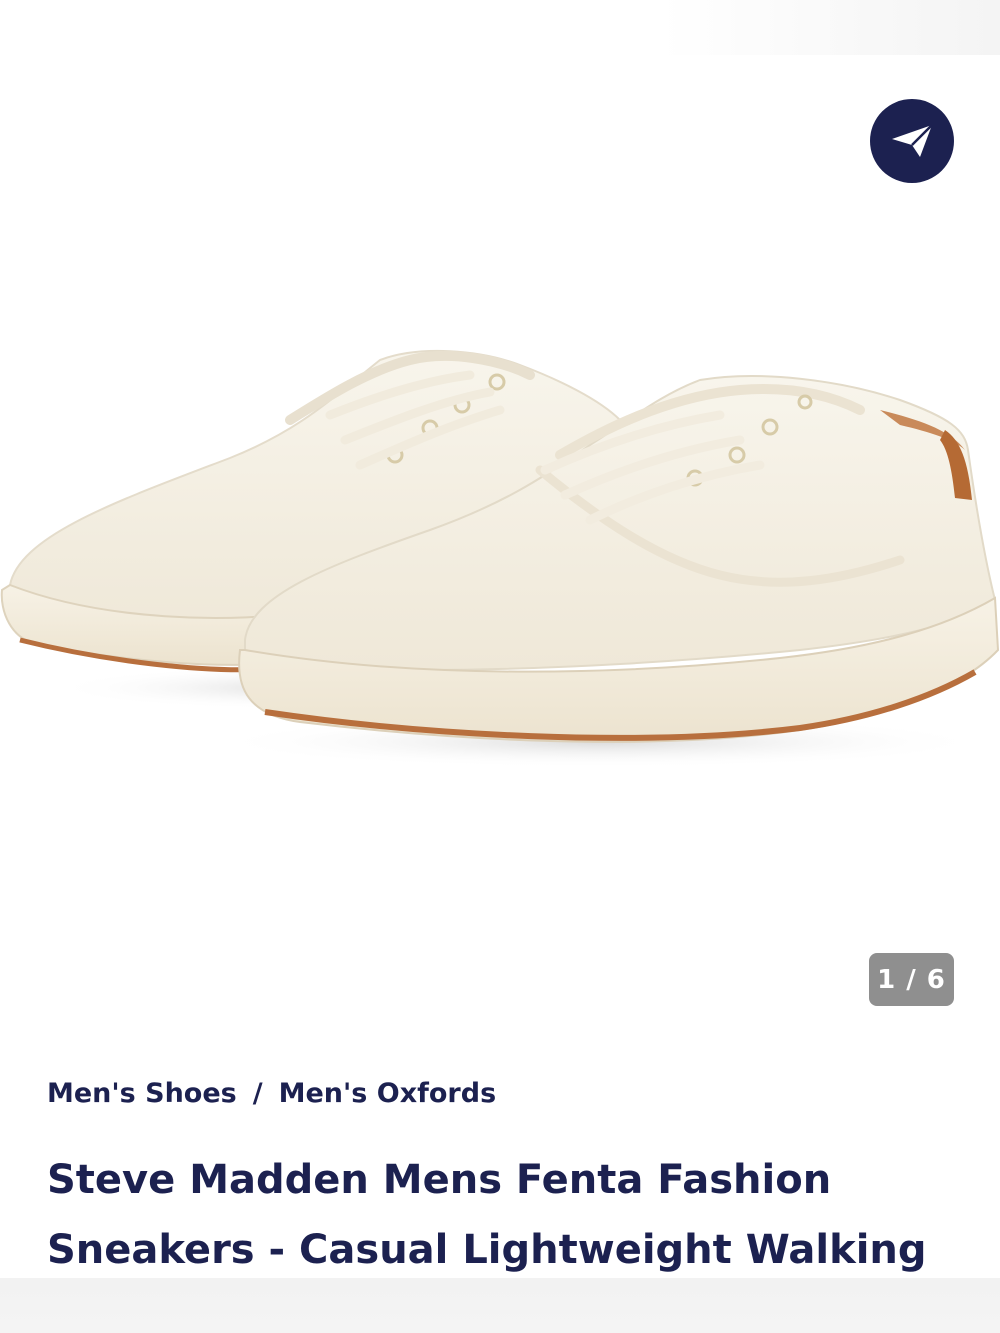 The image size is (1000, 1333). I want to click on bottom-bar-fade, so click(500, 1305).